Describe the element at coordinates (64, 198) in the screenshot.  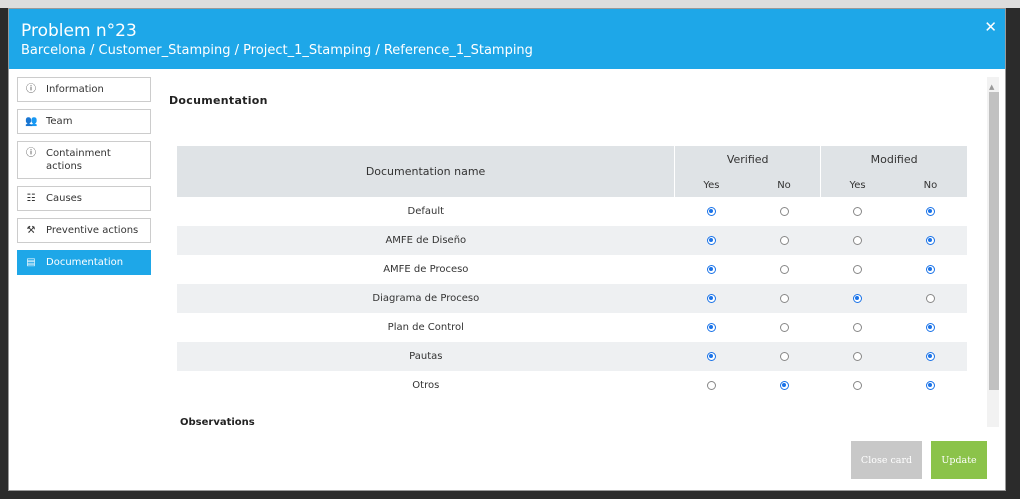
I see `sidebar-item-label: Causes` at that location.